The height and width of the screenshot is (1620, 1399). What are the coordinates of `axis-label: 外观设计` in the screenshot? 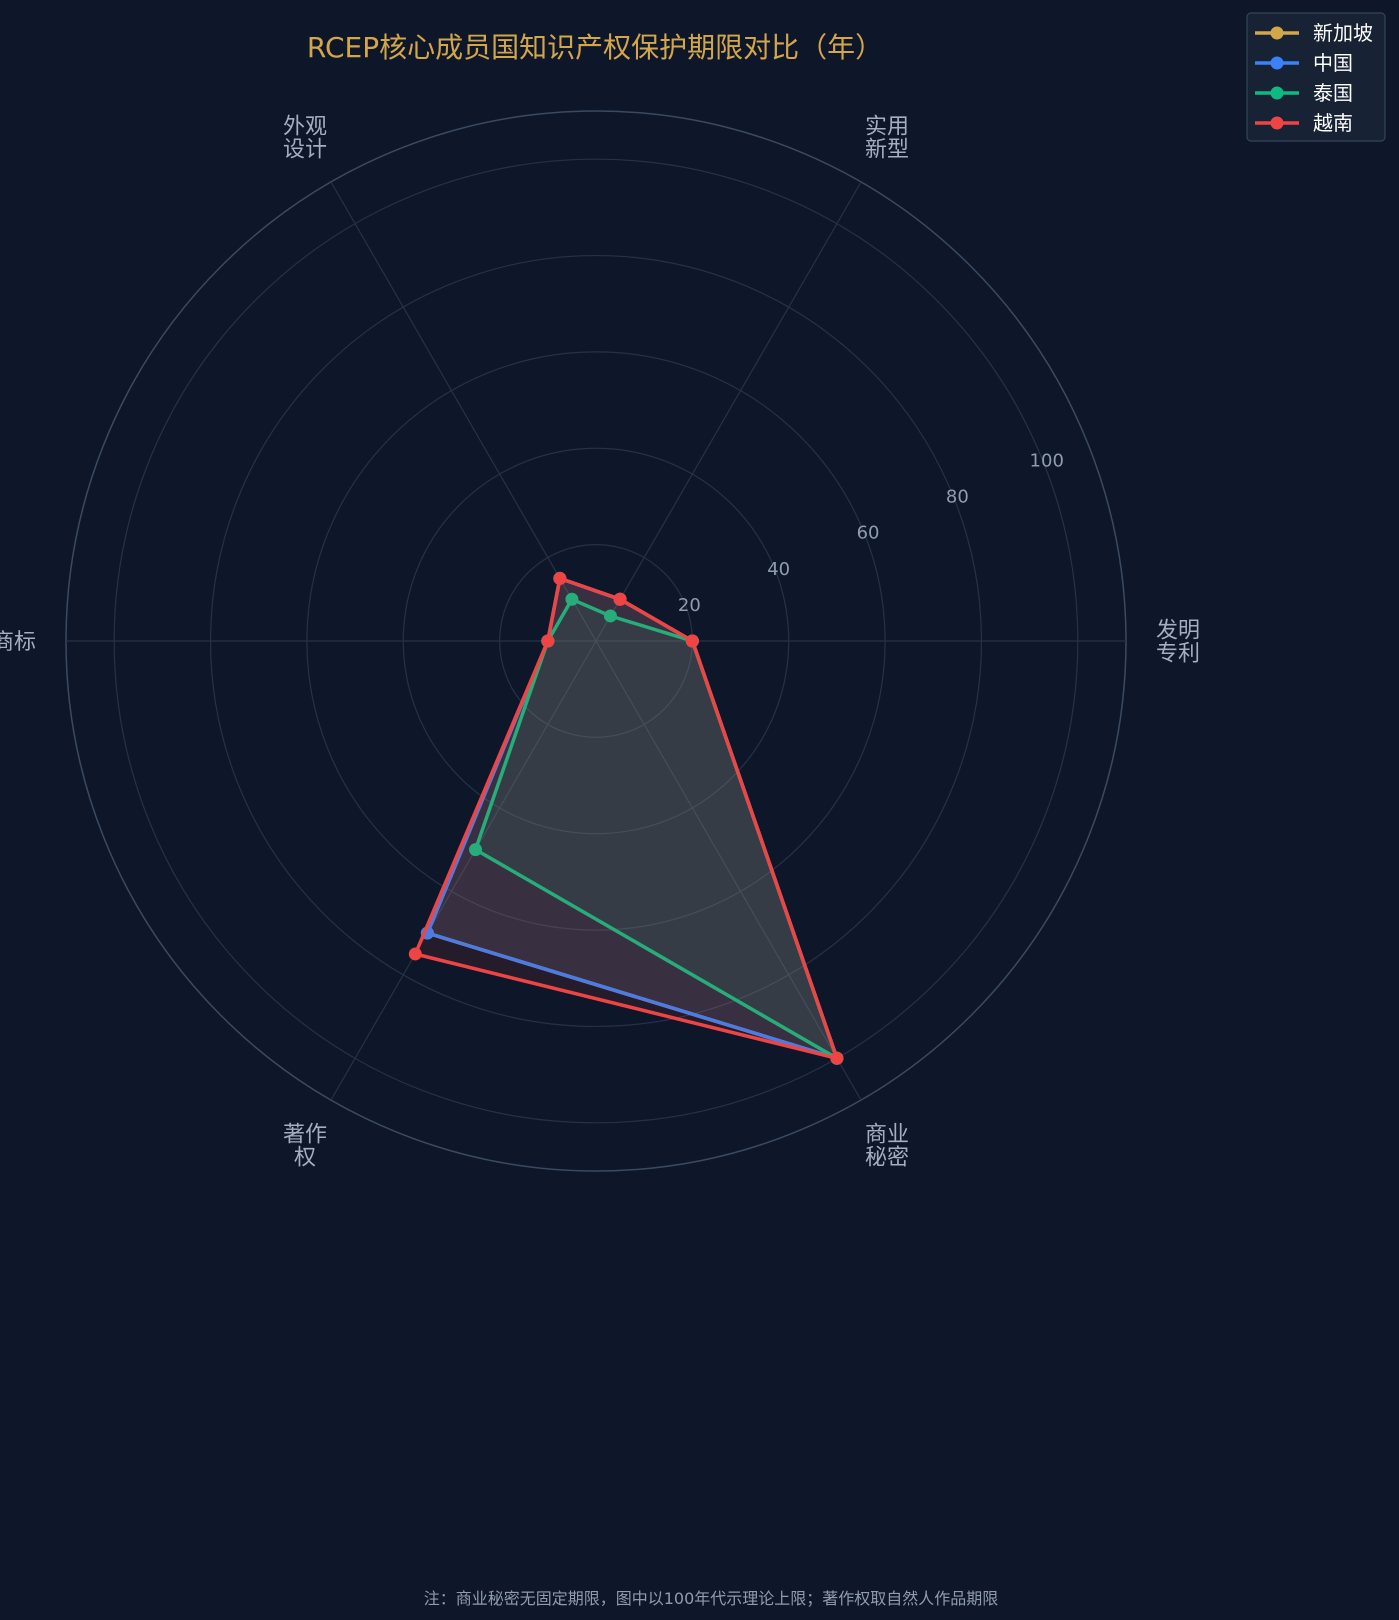 It's located at (305, 138).